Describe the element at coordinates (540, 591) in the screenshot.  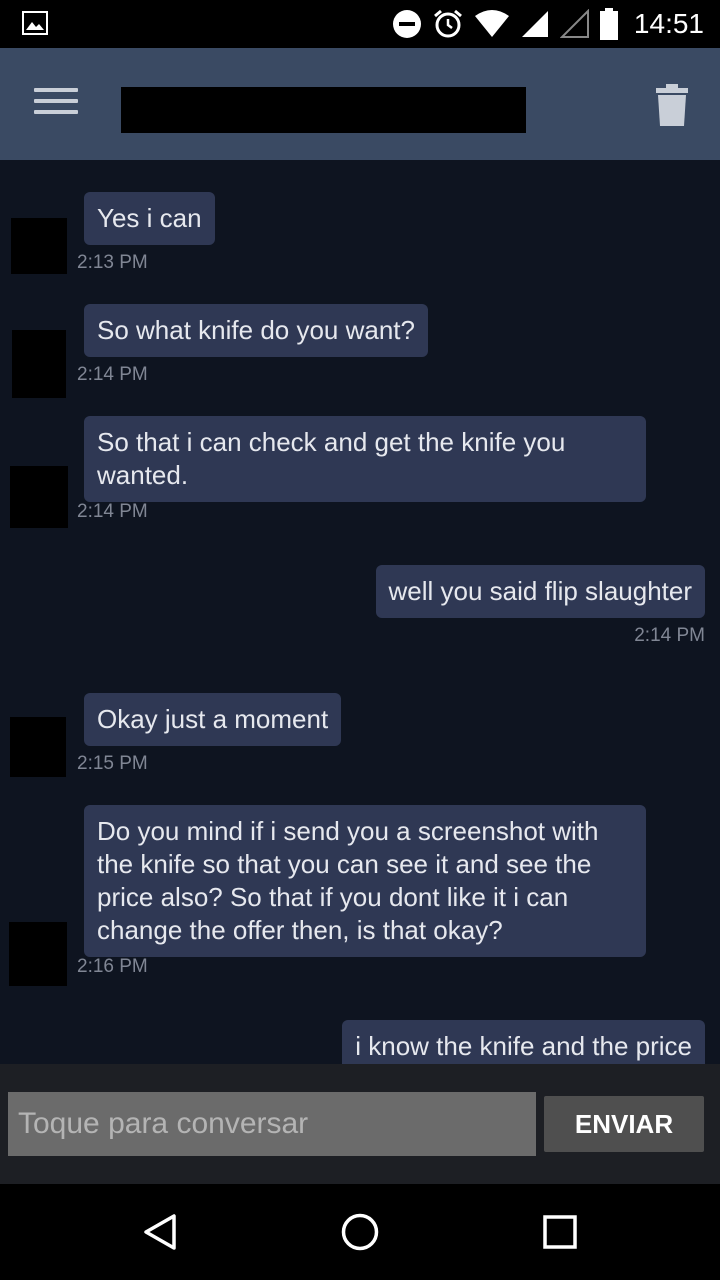
I see `message-bubble-sent: well you said flip slaughter` at that location.